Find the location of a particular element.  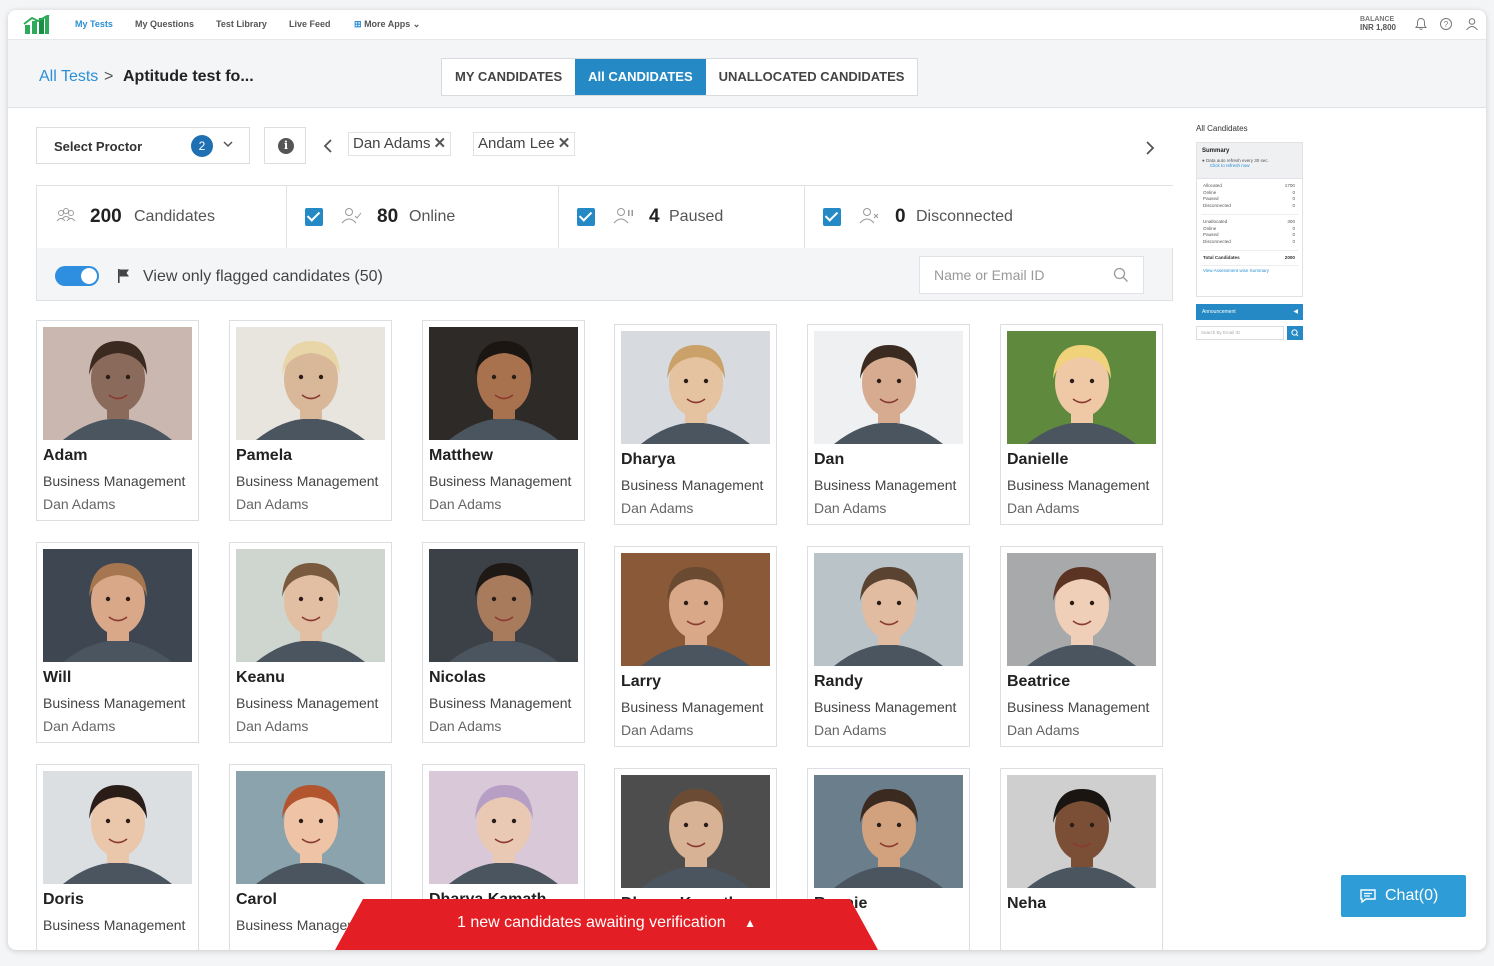

grid-icon: ⊞ is located at coordinates (358, 24).